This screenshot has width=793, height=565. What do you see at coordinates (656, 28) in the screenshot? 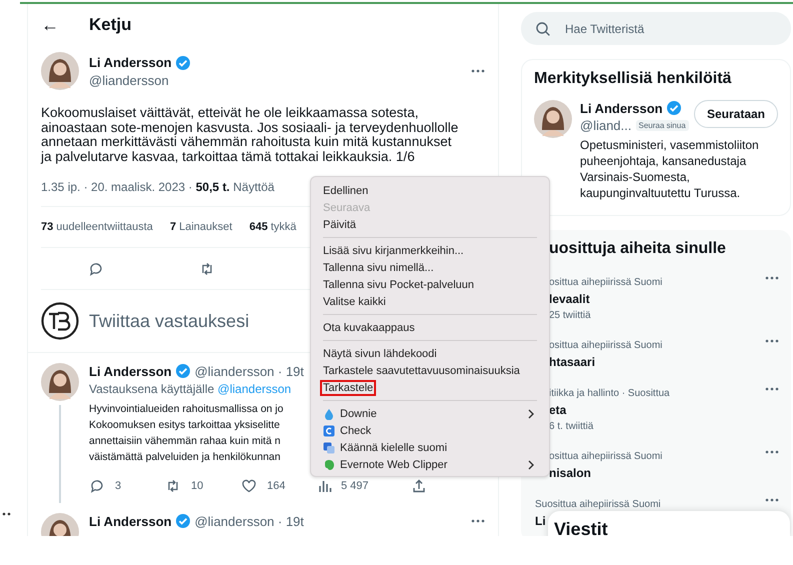
I see `search-field: Hae Twitteristä` at bounding box center [656, 28].